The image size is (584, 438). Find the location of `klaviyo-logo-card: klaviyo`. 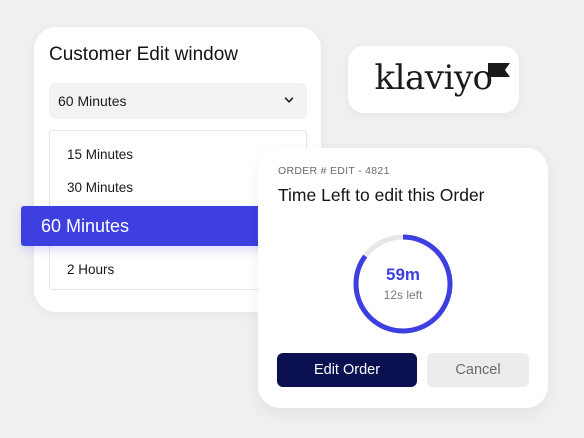

klaviyo-logo-card: klaviyo is located at coordinates (433, 79).